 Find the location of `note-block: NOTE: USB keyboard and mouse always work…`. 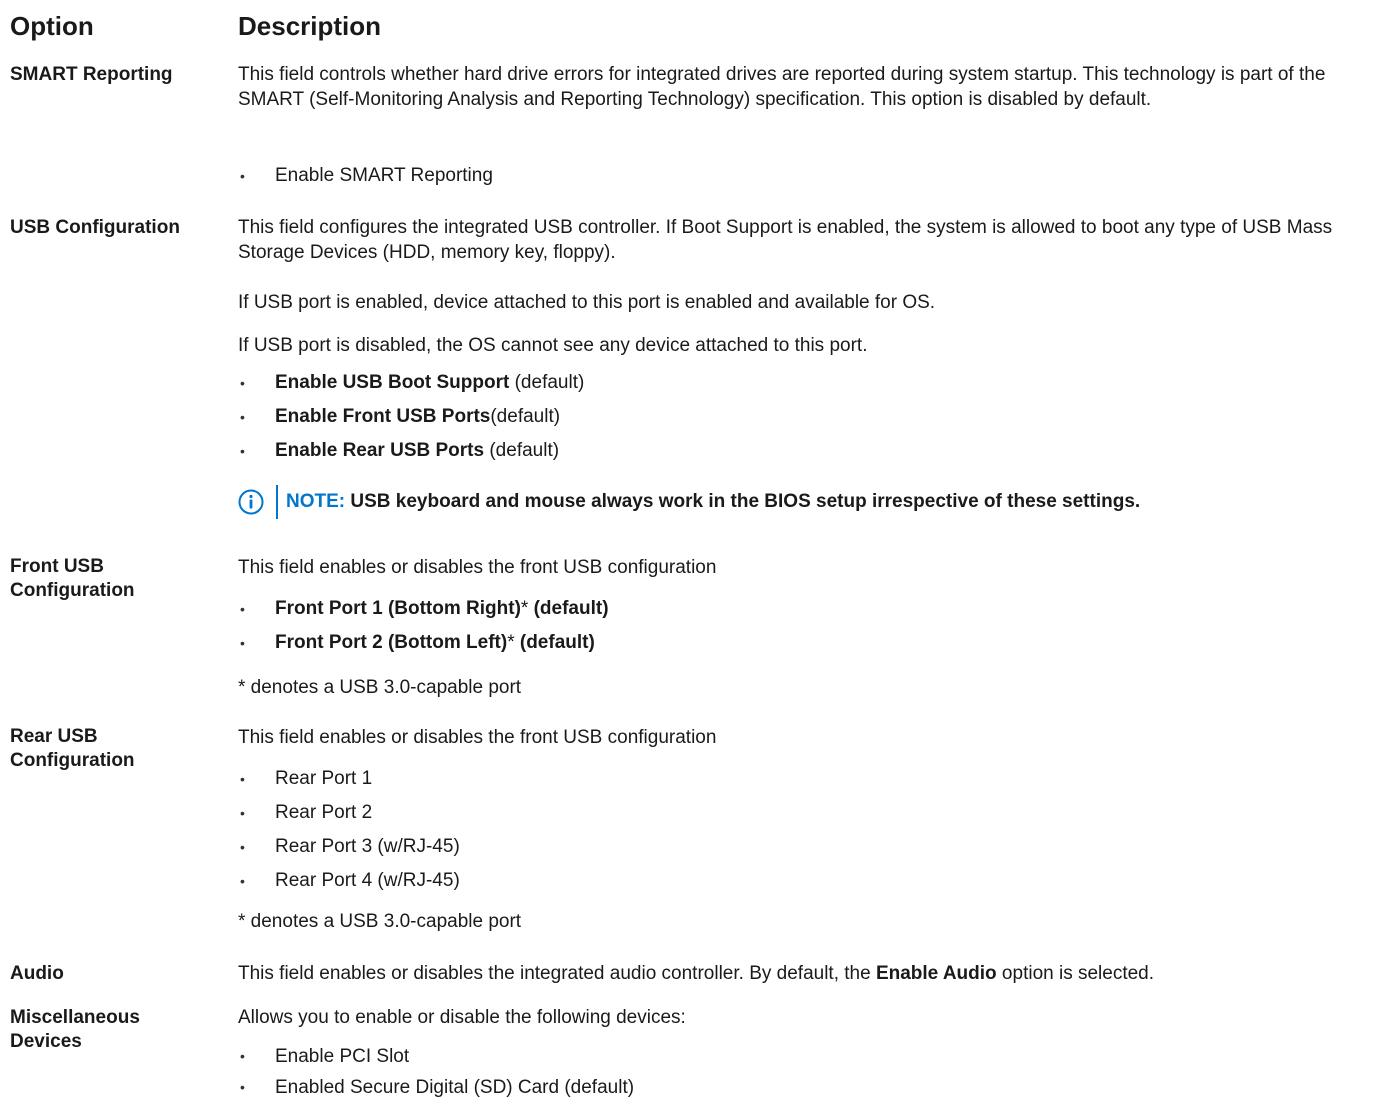

note-block: NOTE: USB keyboard and mouse always work… is located at coordinates (808, 502).